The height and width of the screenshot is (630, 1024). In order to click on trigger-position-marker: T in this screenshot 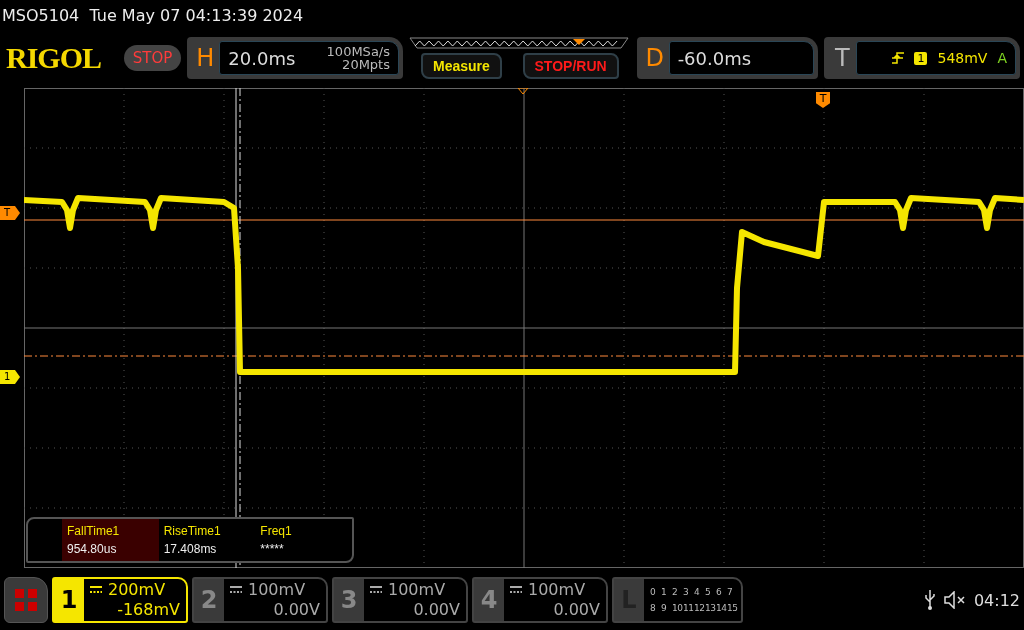, I will do `click(823, 100)`.